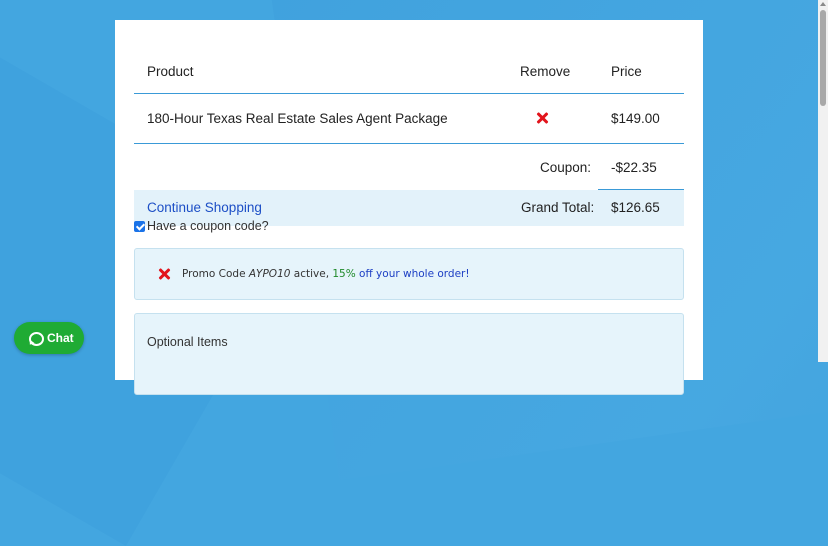 The image size is (828, 546). Describe the element at coordinates (187, 342) in the screenshot. I see `optional-items-title: Optional Items` at that location.